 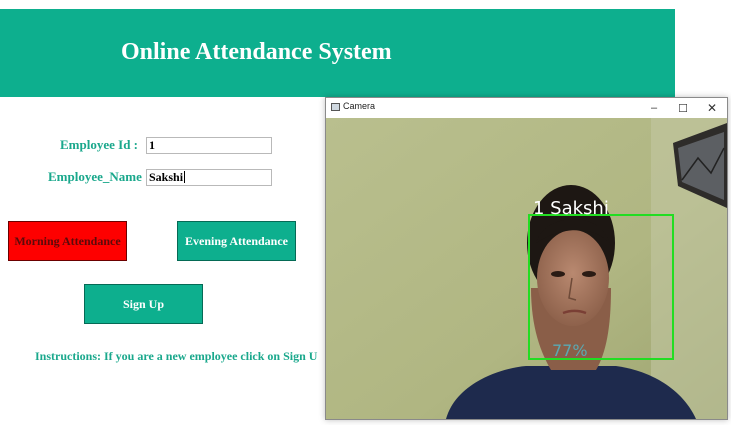 I want to click on evening-attendance-button: Evening Attendance, so click(x=236, y=241).